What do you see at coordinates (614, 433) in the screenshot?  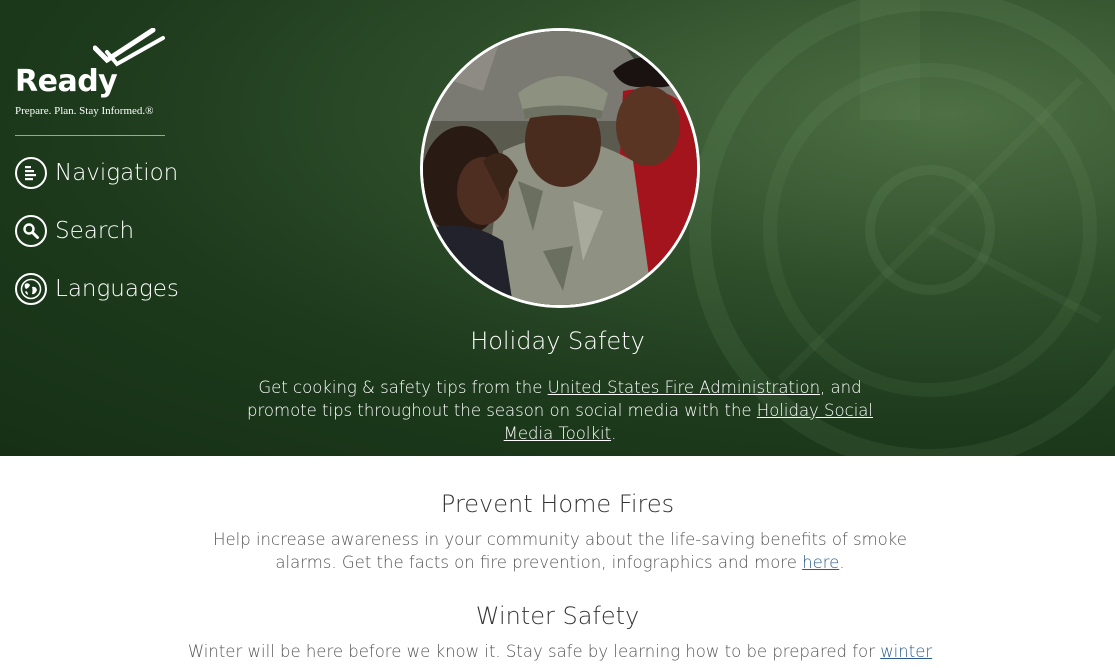 I see `hero-text-part: .` at bounding box center [614, 433].